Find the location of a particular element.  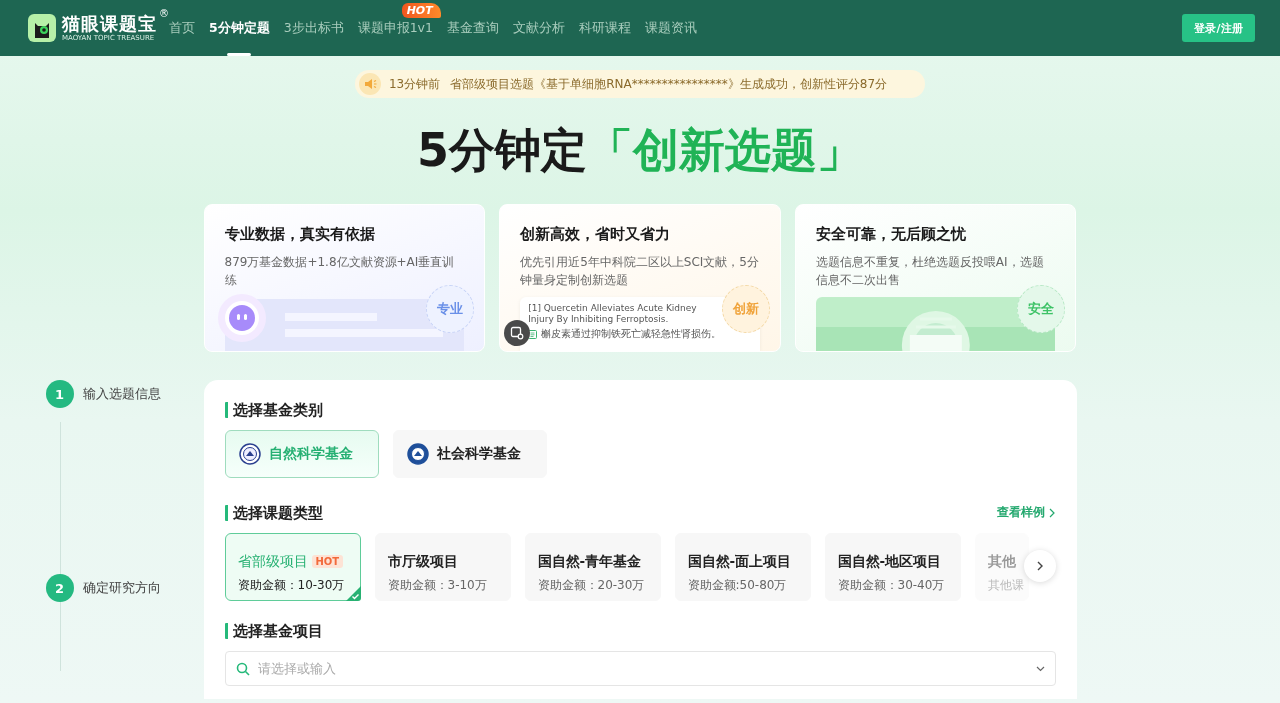

hero-title: 5分钟定「创新选题」 is located at coordinates (640, 150).